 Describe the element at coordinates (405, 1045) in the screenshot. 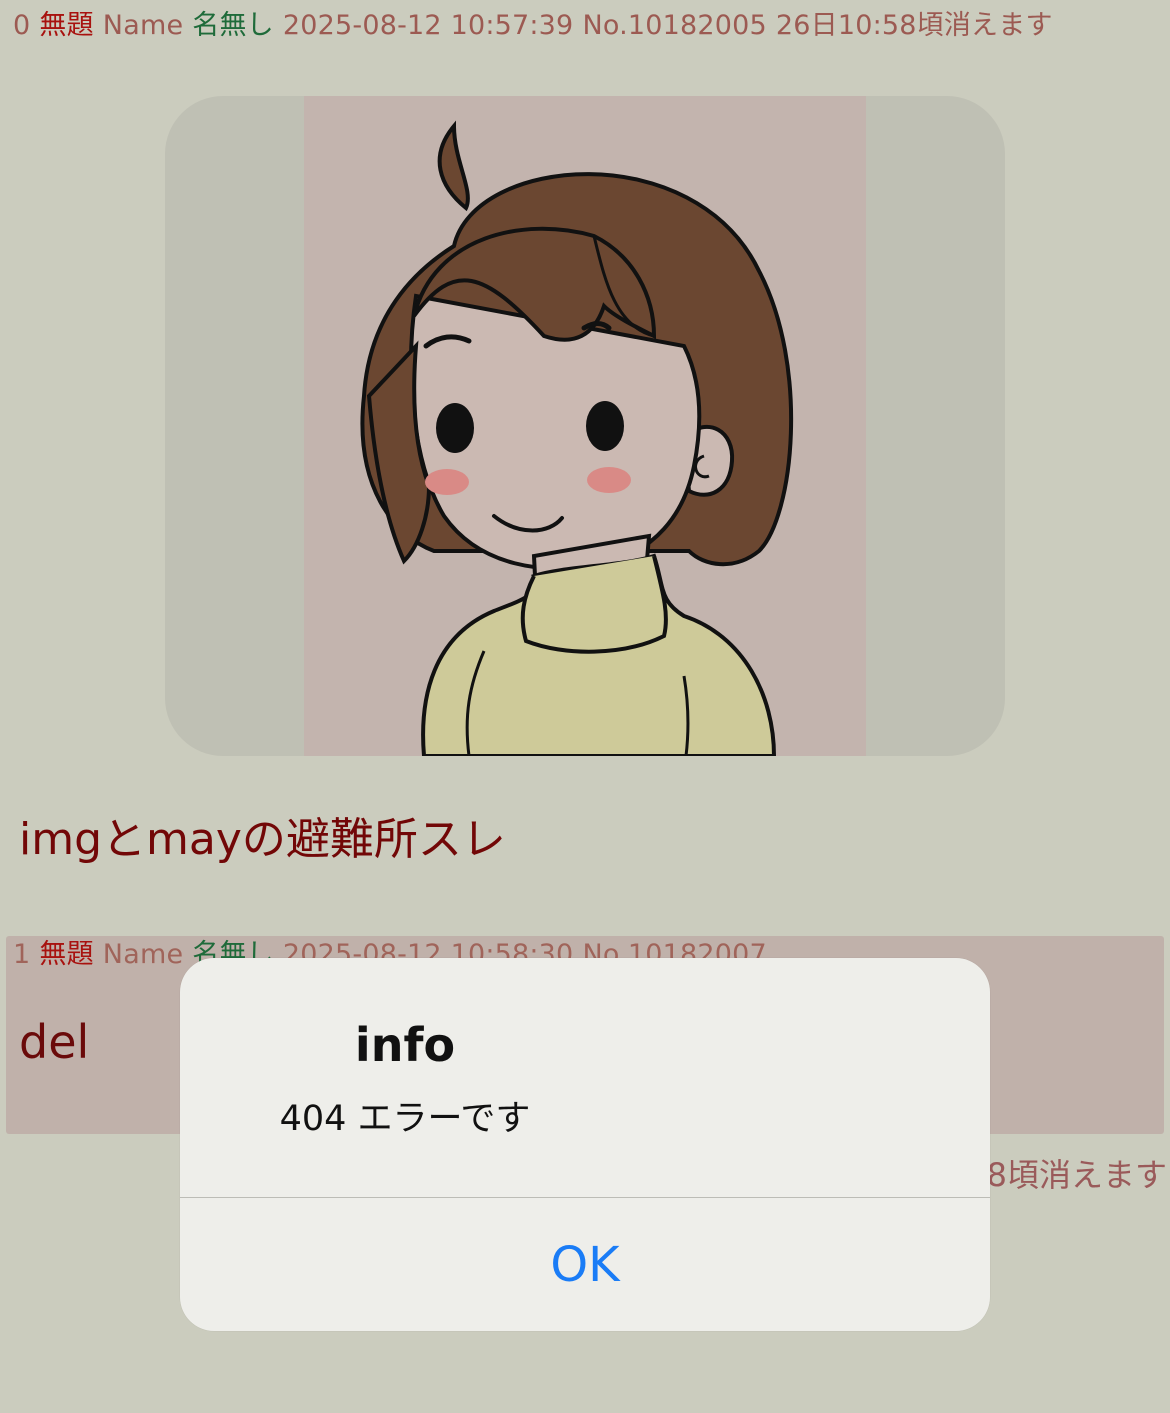

I see `alert-title: info` at that location.